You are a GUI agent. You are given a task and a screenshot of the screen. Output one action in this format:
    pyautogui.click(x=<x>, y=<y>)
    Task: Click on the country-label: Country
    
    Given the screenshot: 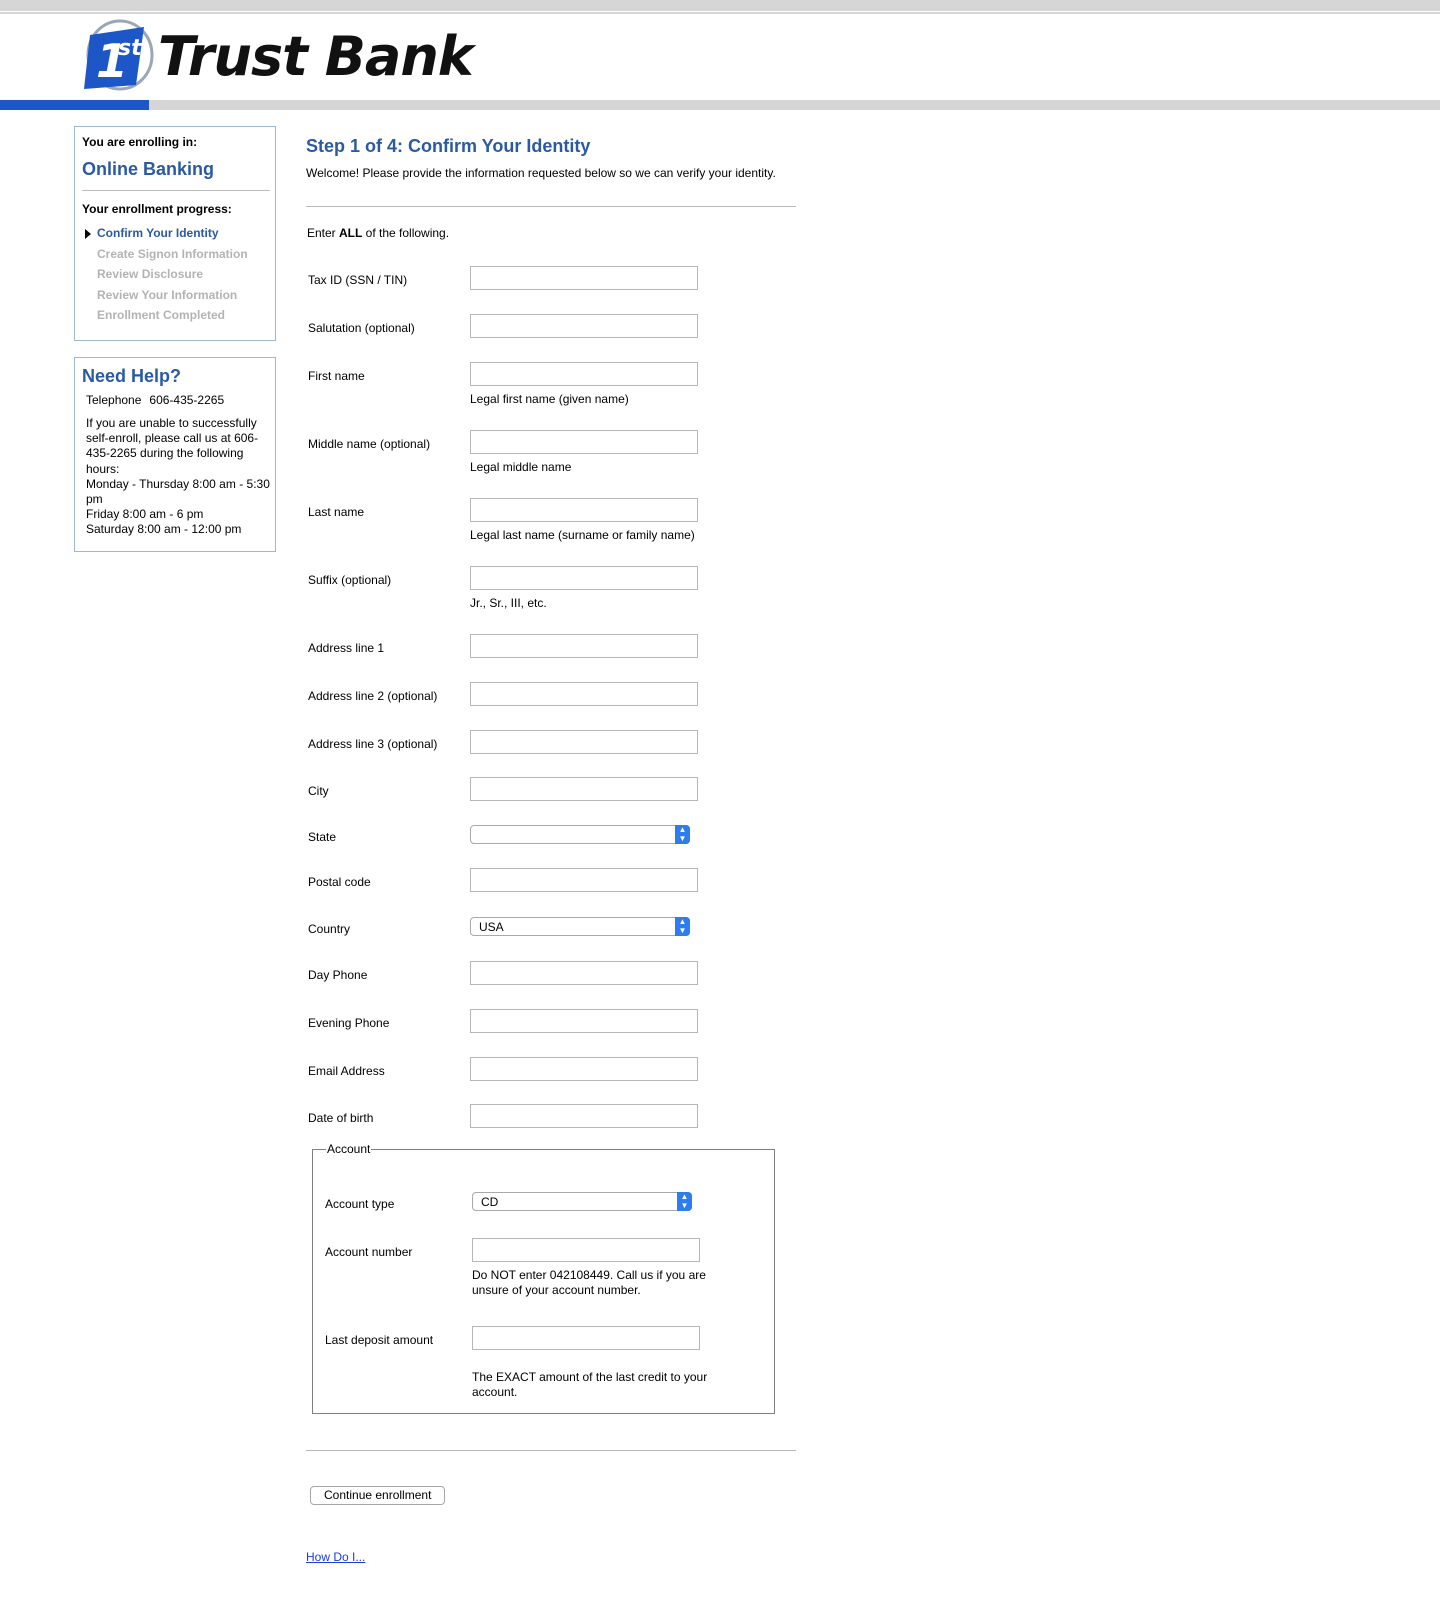 What is the action you would take?
    pyautogui.click(x=329, y=929)
    